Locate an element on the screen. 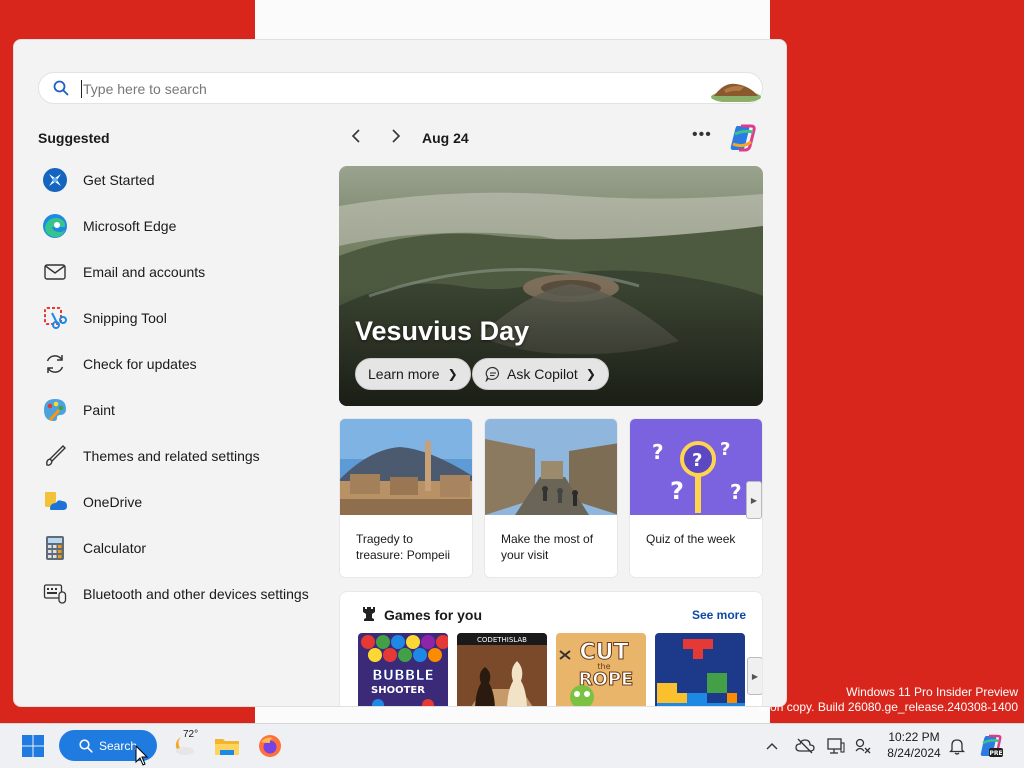 The height and width of the screenshot is (768, 1024). games-heading: Games for you is located at coordinates (433, 615).